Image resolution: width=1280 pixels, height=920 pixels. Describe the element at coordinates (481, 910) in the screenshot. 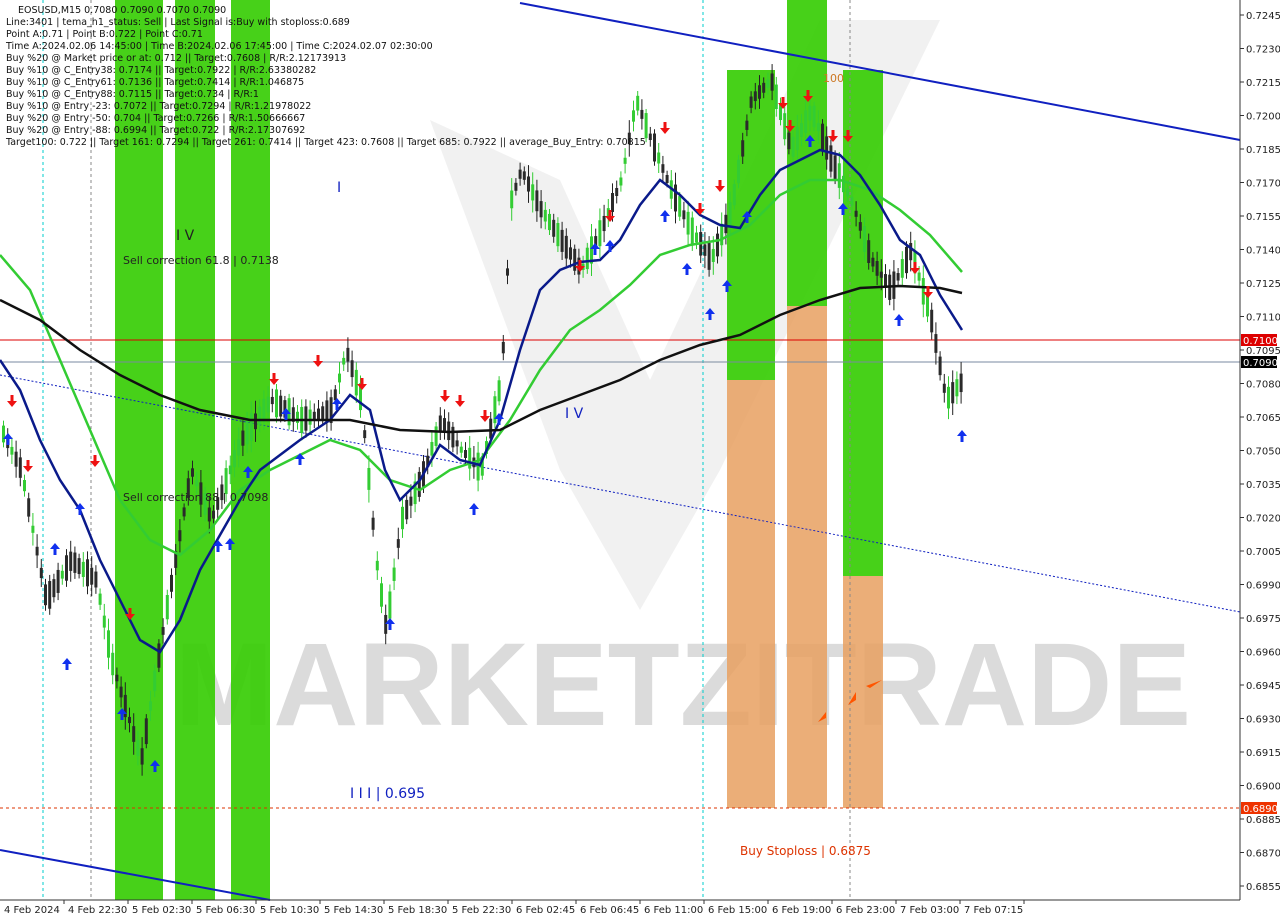

I see `time-tick-label: 5 Feb 22:30` at that location.